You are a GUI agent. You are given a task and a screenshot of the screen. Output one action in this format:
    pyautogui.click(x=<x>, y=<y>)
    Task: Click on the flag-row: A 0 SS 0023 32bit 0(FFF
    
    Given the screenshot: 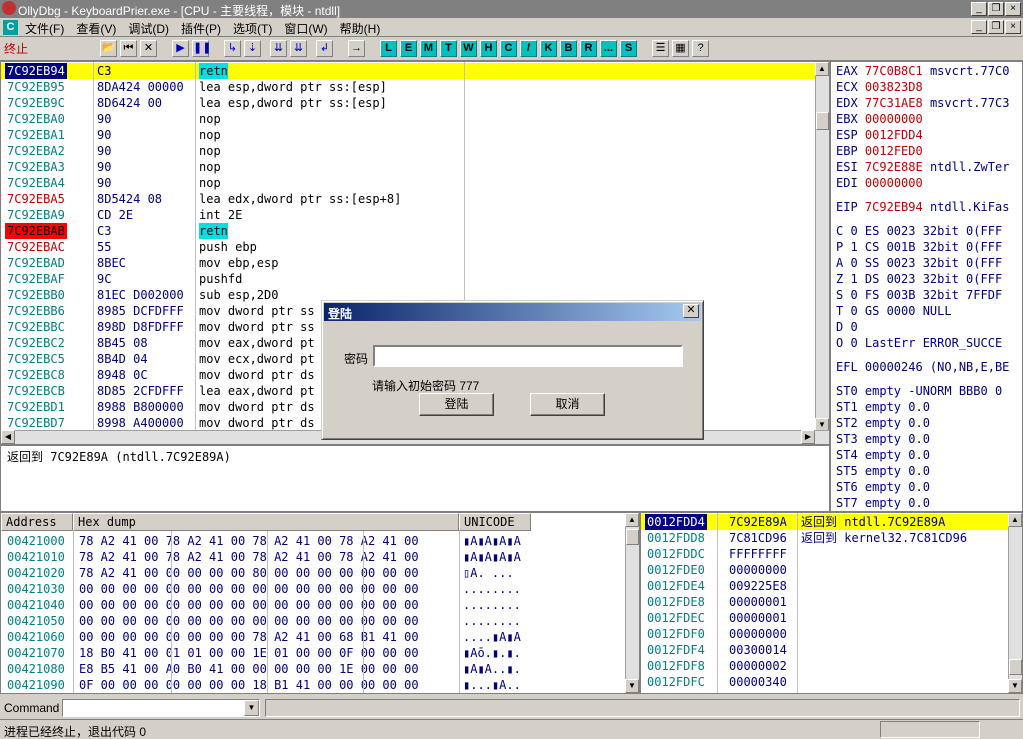 What is the action you would take?
    pyautogui.click(x=919, y=263)
    